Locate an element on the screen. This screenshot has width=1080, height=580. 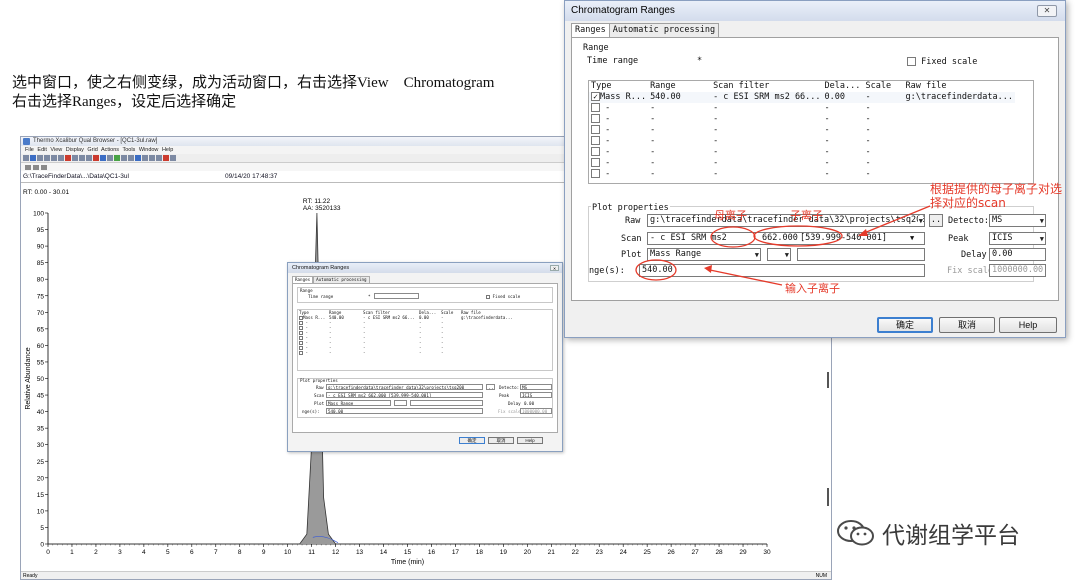
small-tab-automatic-processing: Automatic processing is located at coordinates (341, 279).